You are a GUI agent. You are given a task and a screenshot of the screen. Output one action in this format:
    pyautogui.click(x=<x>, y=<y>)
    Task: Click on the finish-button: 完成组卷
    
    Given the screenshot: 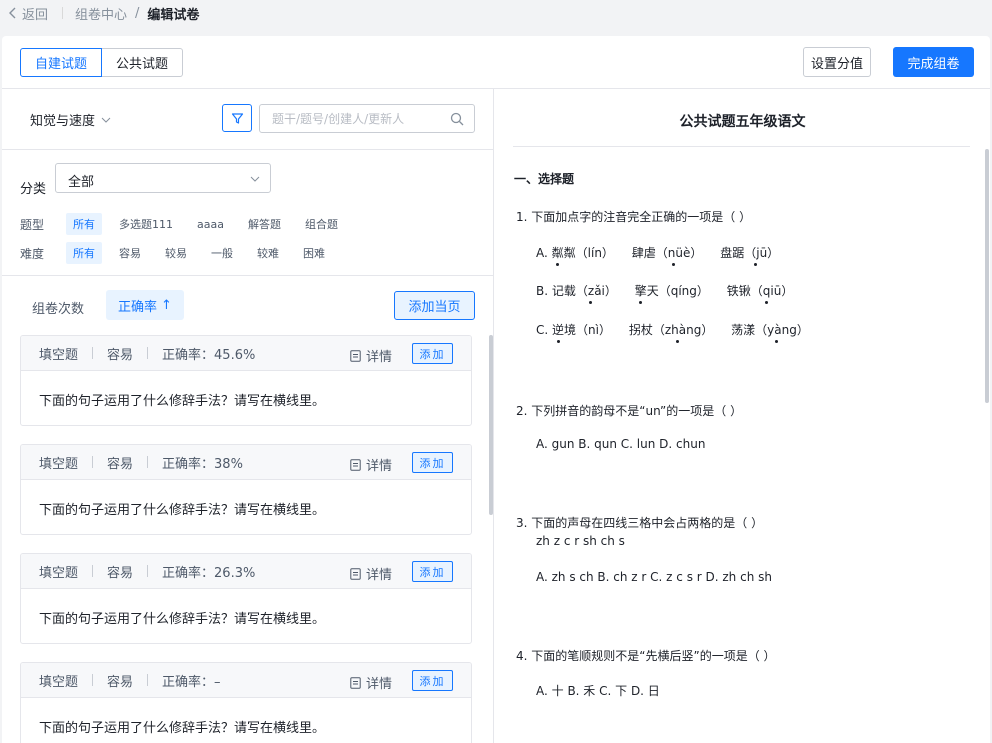 What is the action you would take?
    pyautogui.click(x=933, y=62)
    